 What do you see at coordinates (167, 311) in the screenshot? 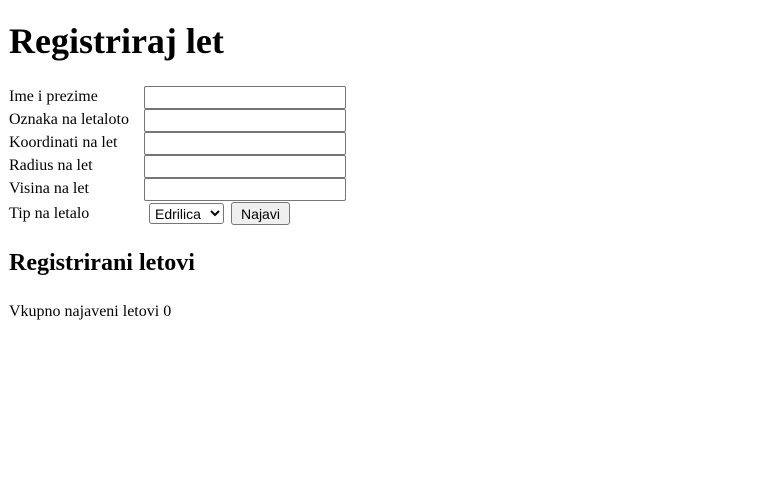
I see `total-flights-count: 0` at bounding box center [167, 311].